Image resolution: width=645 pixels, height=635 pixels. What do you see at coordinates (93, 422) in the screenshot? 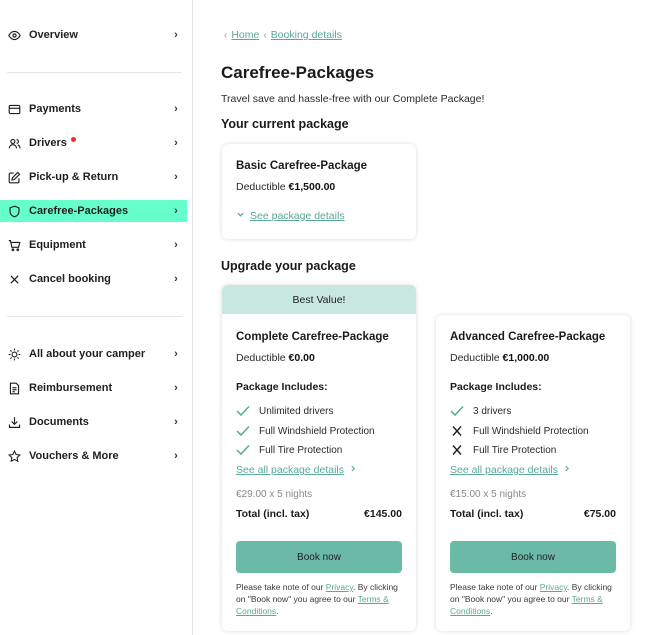
I see `sidebar-item-documents: Documents ›` at bounding box center [93, 422].